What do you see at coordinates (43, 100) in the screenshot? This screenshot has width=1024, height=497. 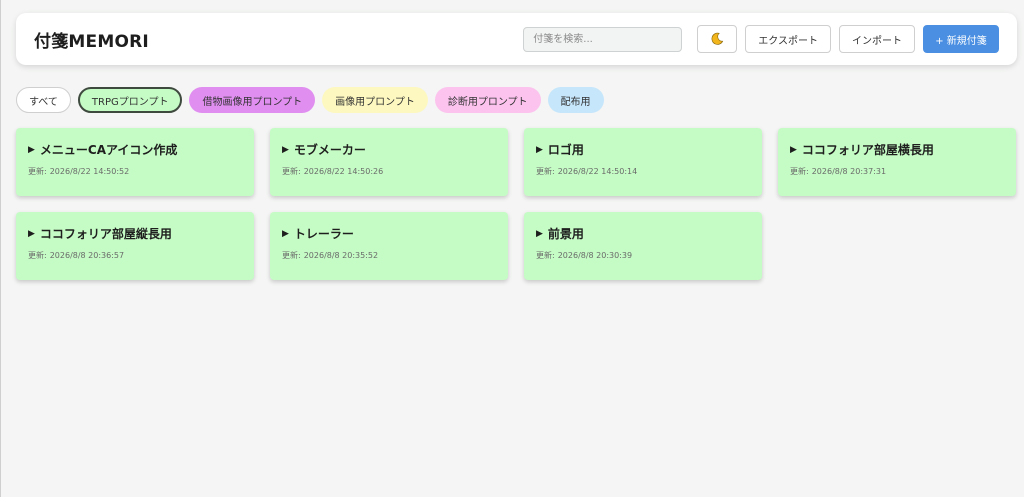 I see `tag-all: すべて` at bounding box center [43, 100].